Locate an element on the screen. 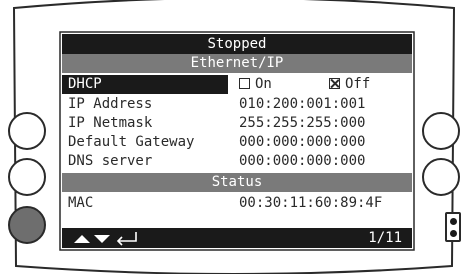  dns-server-value: 000:000:000:000 is located at coordinates (302, 161).